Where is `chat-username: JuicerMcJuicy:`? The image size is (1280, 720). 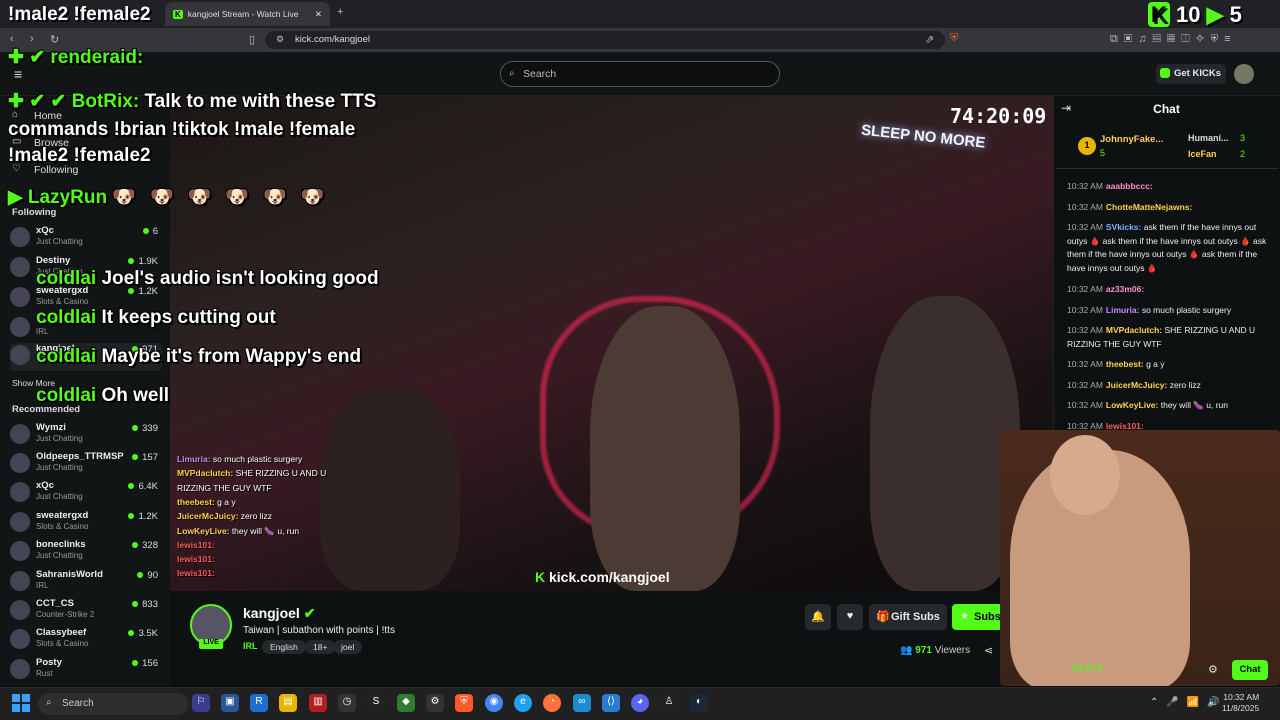 chat-username: JuicerMcJuicy: is located at coordinates (1136, 385).